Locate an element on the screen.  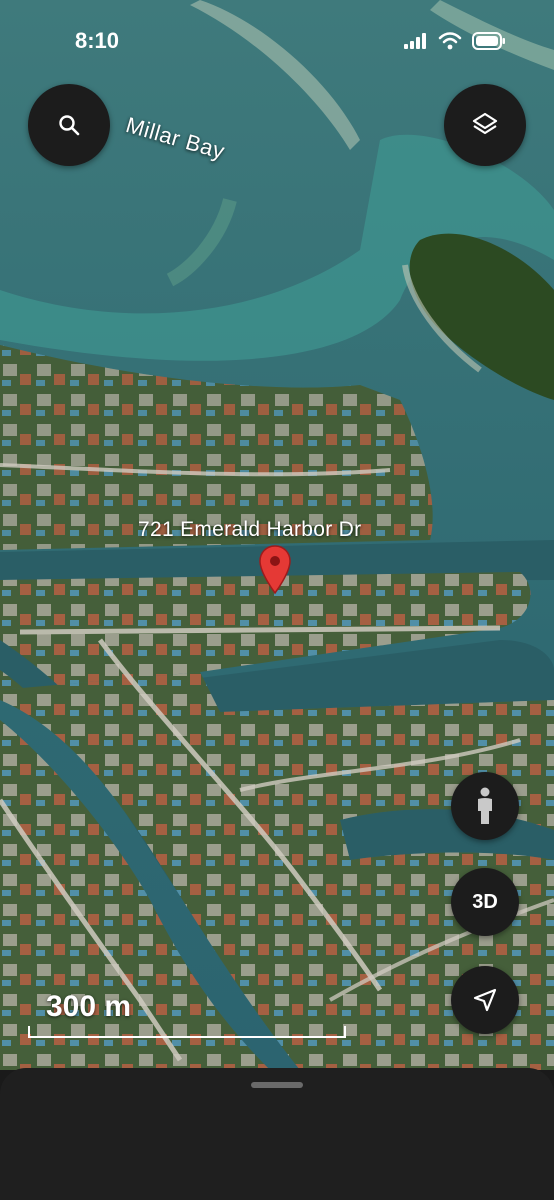
layers-button is located at coordinates (485, 125).